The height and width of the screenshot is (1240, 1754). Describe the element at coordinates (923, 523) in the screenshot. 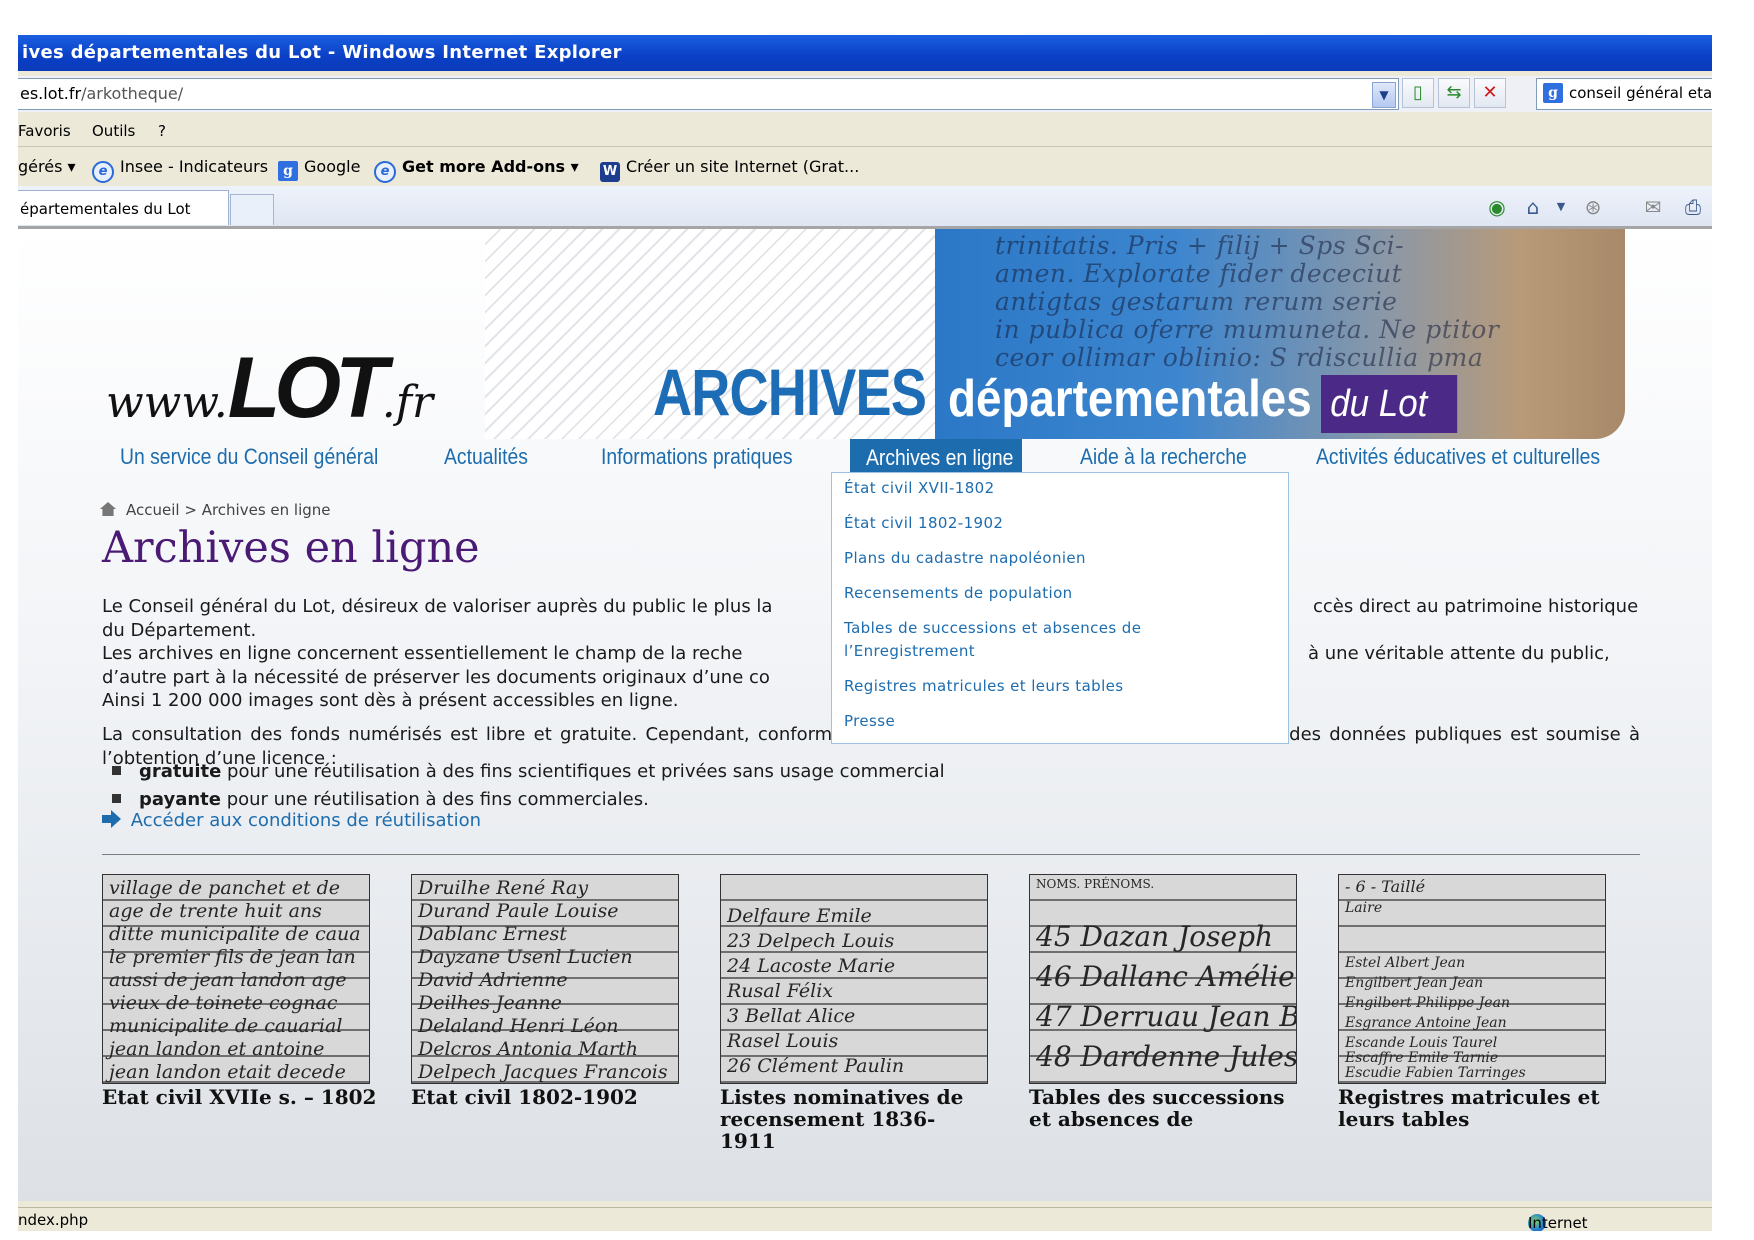

I see `dropdown-item-etat-civil-1802: État civil 1802-1902` at that location.